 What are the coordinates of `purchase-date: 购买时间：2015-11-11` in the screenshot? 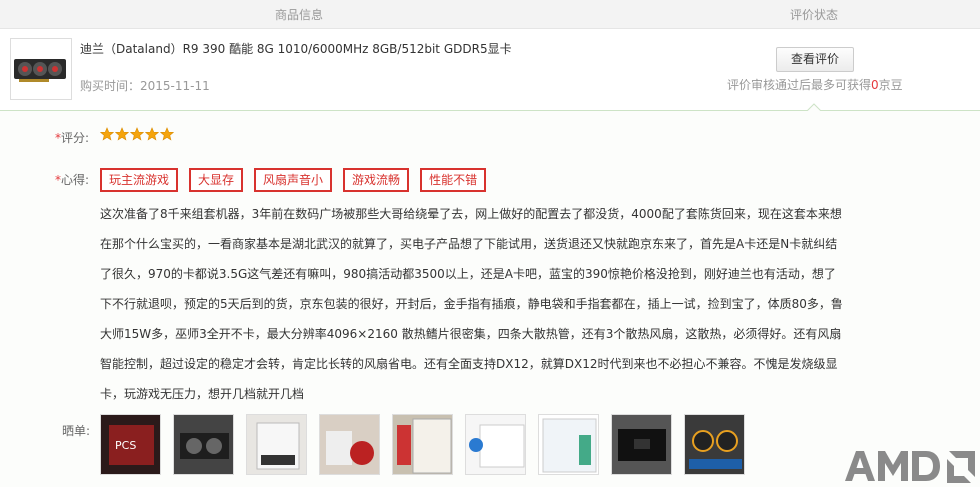 It's located at (145, 85).